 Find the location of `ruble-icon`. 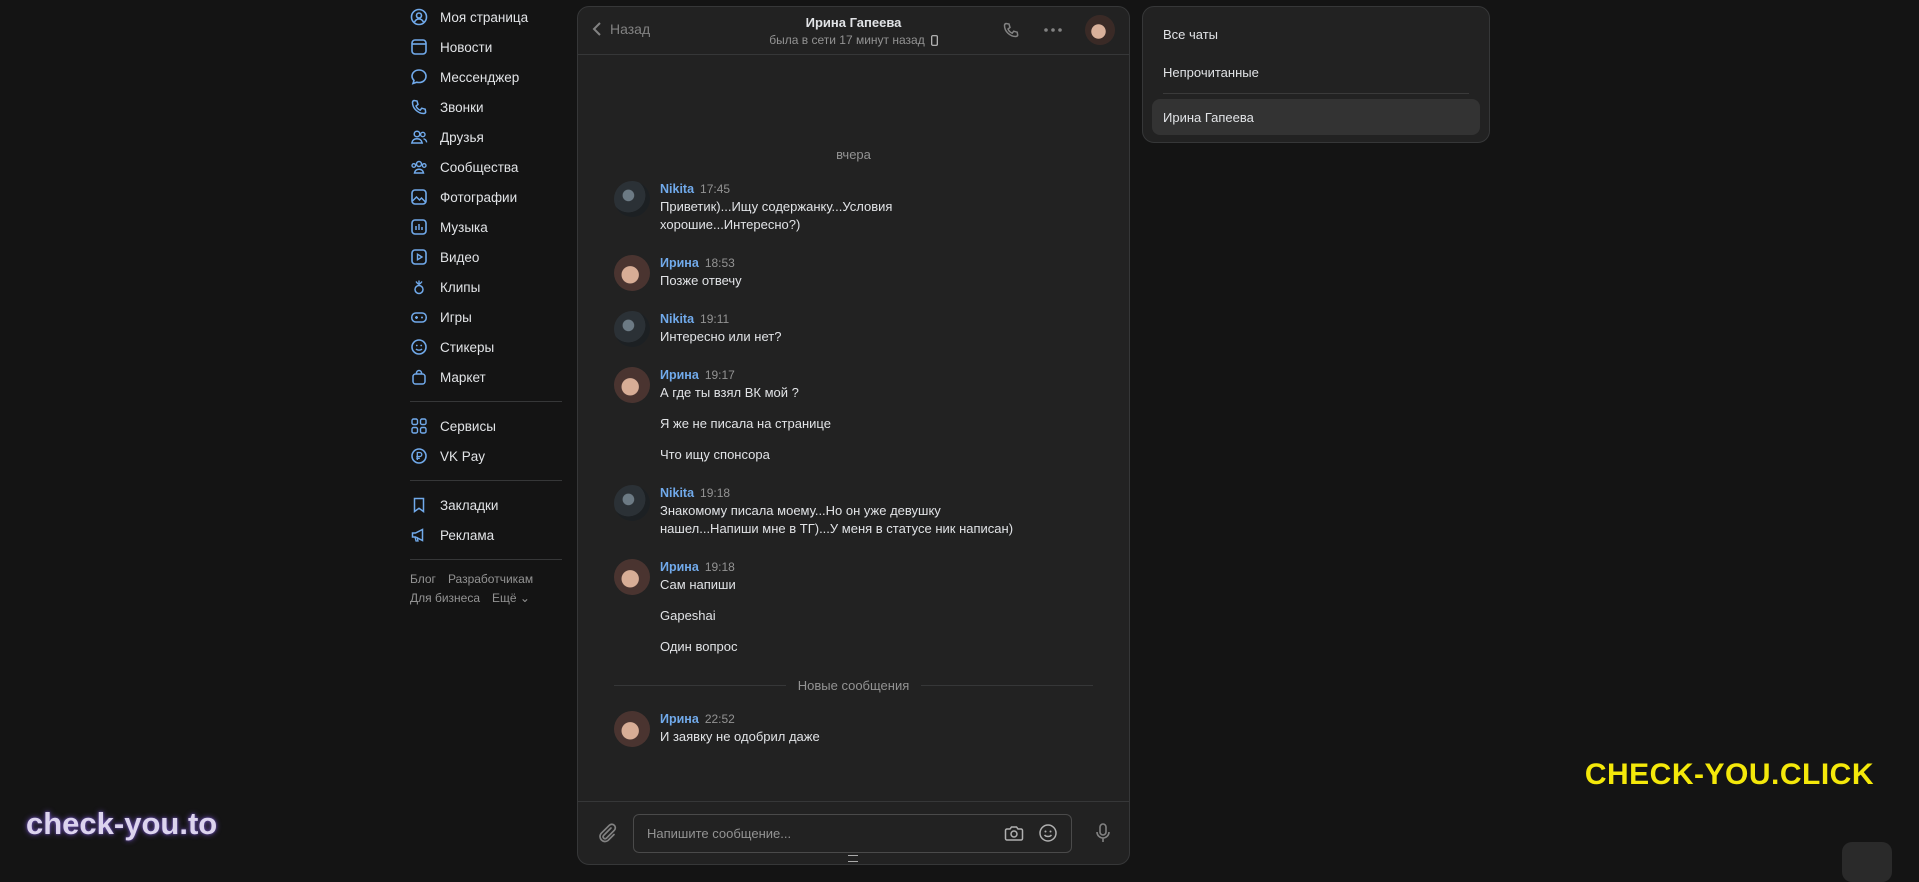

ruble-icon is located at coordinates (419, 456).